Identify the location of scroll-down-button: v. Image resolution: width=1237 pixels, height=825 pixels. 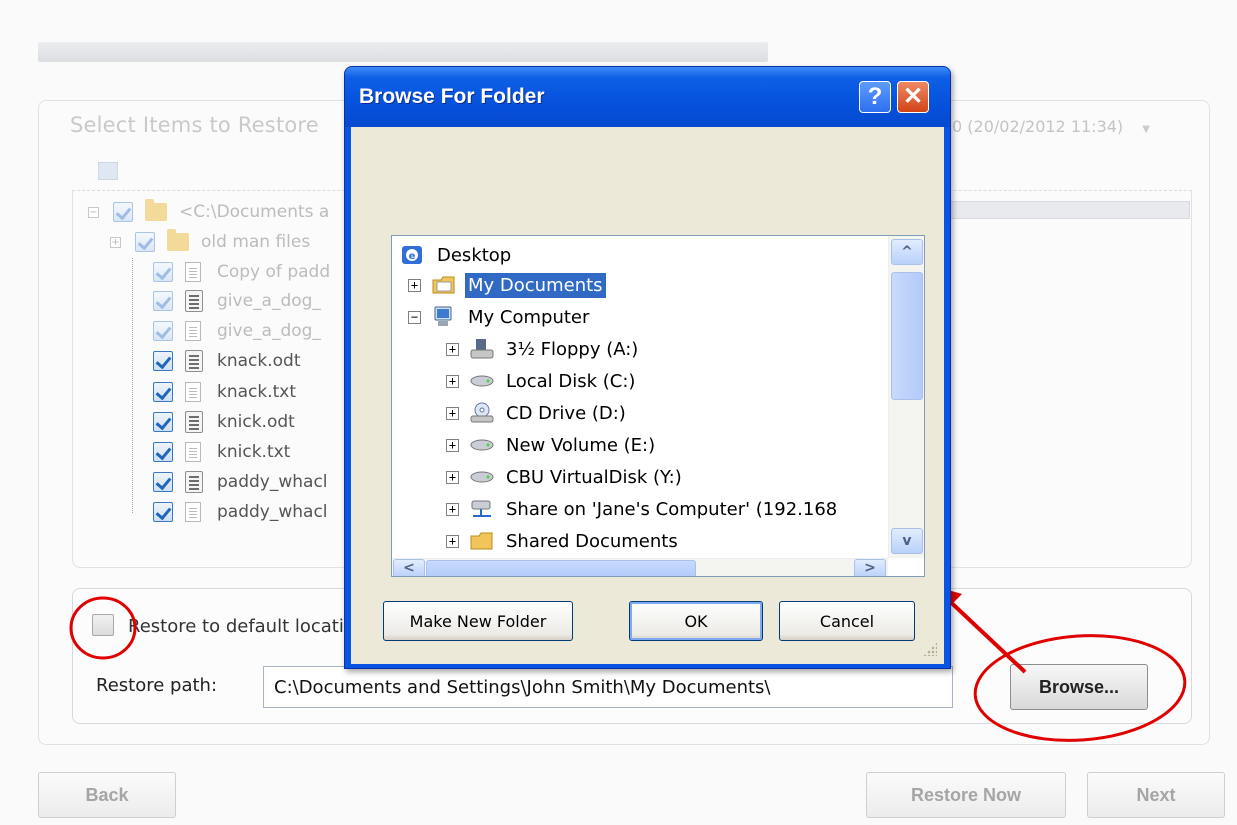
(907, 541).